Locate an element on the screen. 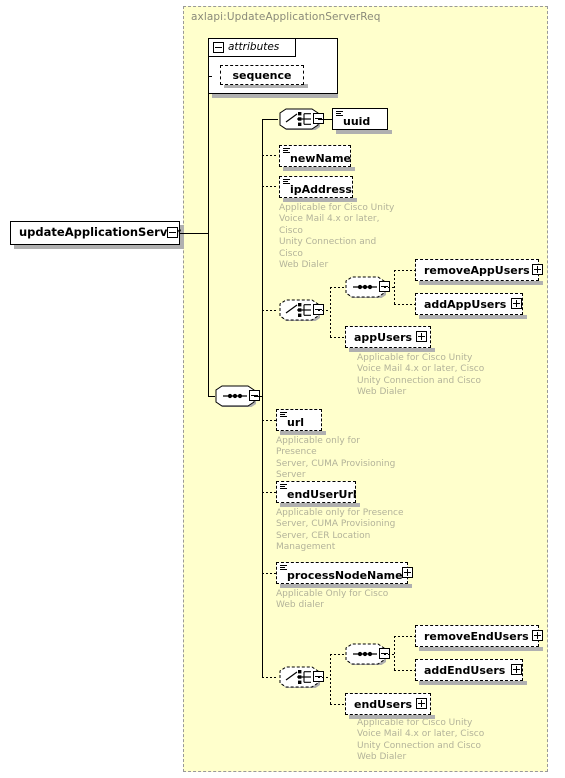  element-addEndUsers-label: addEndUsers is located at coordinates (465, 670).